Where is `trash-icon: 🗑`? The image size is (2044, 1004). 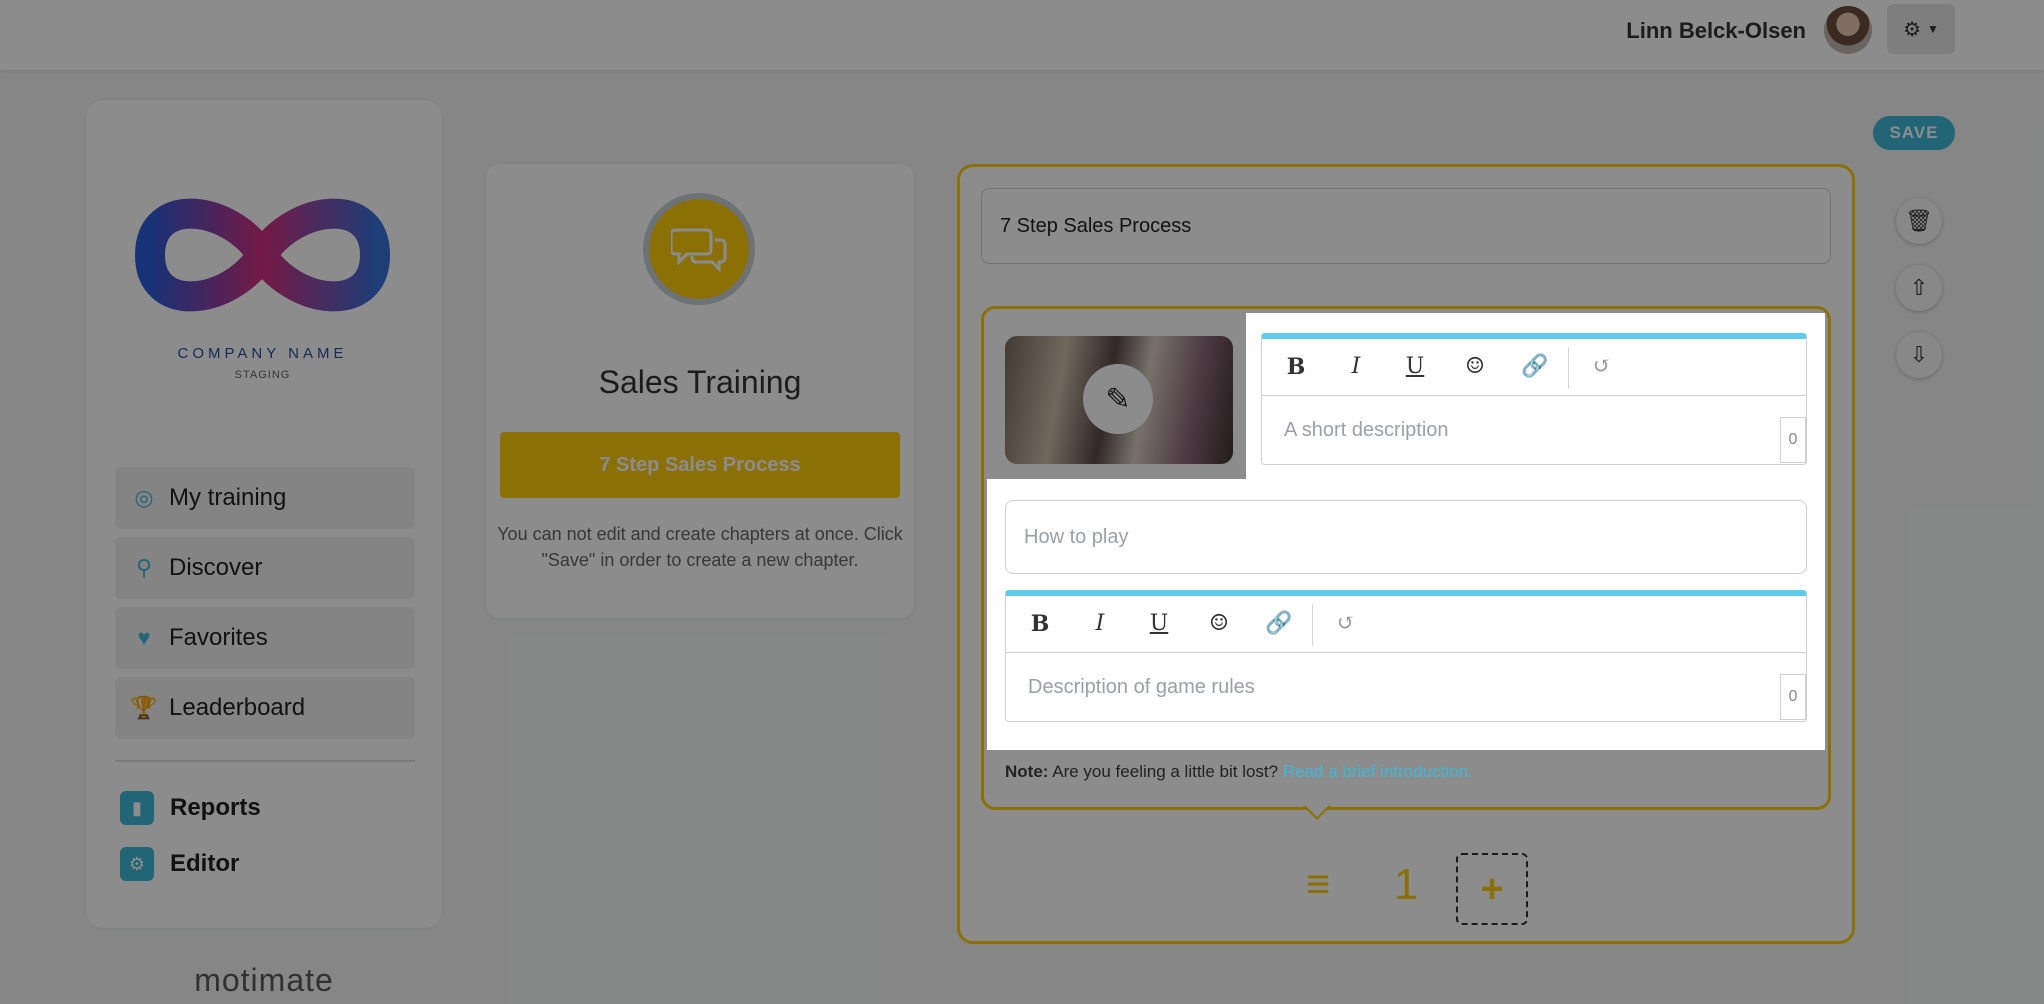 trash-icon: 🗑 is located at coordinates (1919, 220).